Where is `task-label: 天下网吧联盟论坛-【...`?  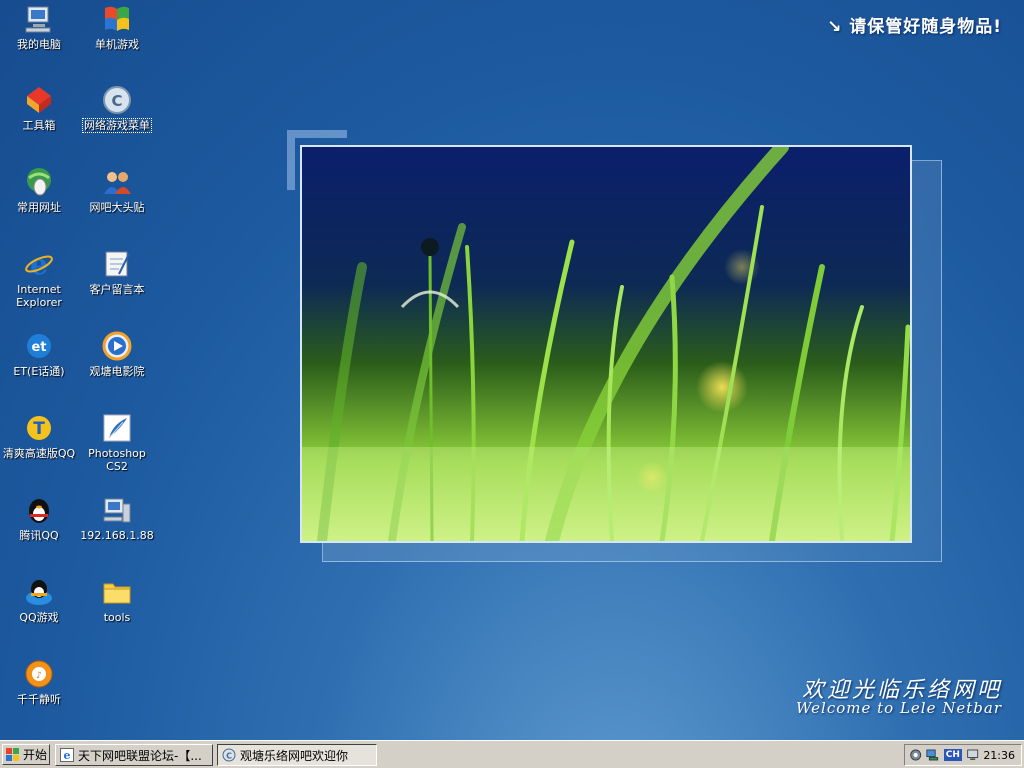 task-label: 天下网吧联盟论坛-【... is located at coordinates (140, 755).